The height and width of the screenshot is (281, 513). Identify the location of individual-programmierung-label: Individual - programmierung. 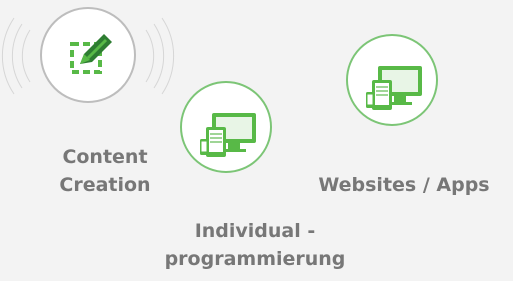
(255, 245).